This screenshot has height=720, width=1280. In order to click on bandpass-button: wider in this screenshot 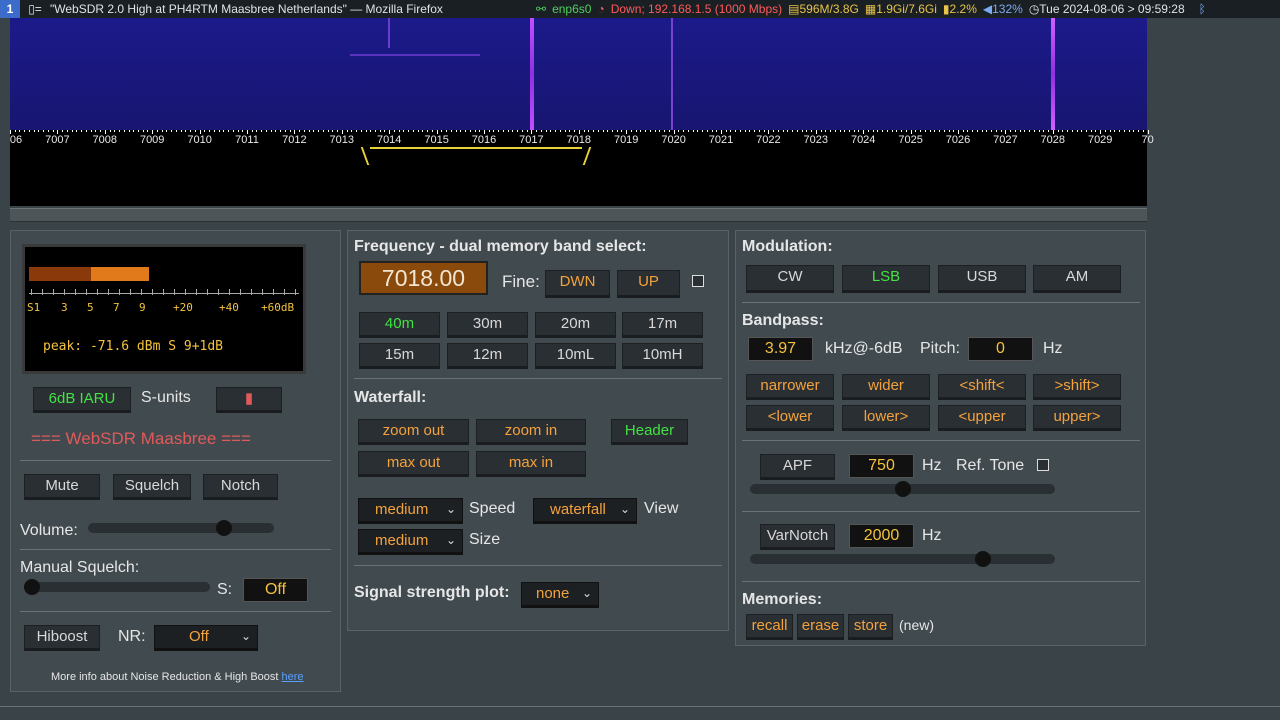, I will do `click(886, 387)`.